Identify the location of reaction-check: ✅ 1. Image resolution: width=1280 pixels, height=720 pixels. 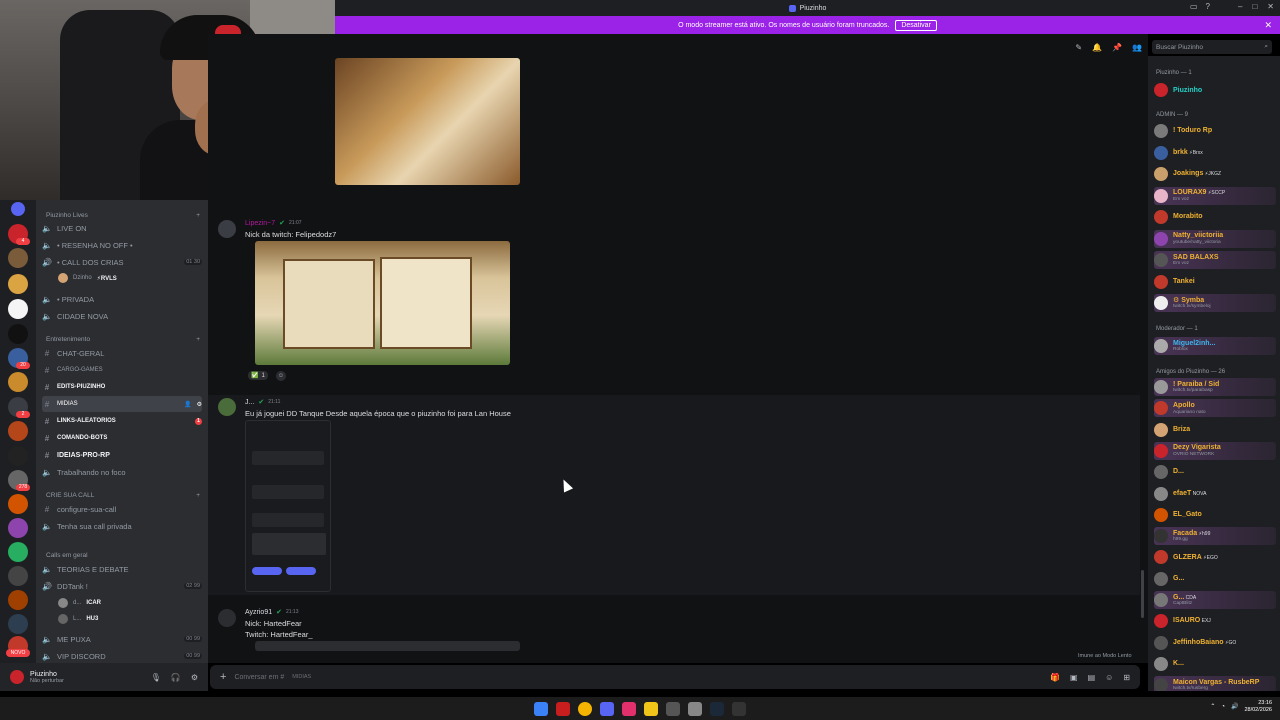
(258, 375).